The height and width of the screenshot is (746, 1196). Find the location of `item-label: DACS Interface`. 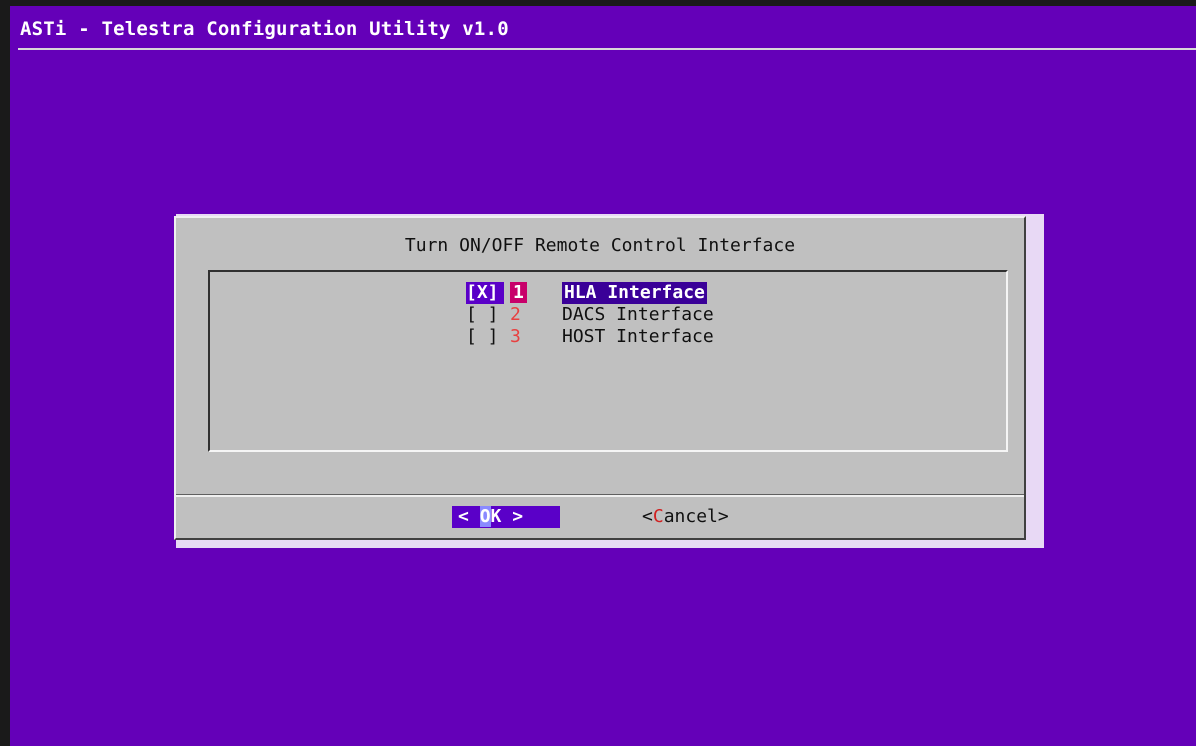

item-label: DACS Interface is located at coordinates (638, 314).